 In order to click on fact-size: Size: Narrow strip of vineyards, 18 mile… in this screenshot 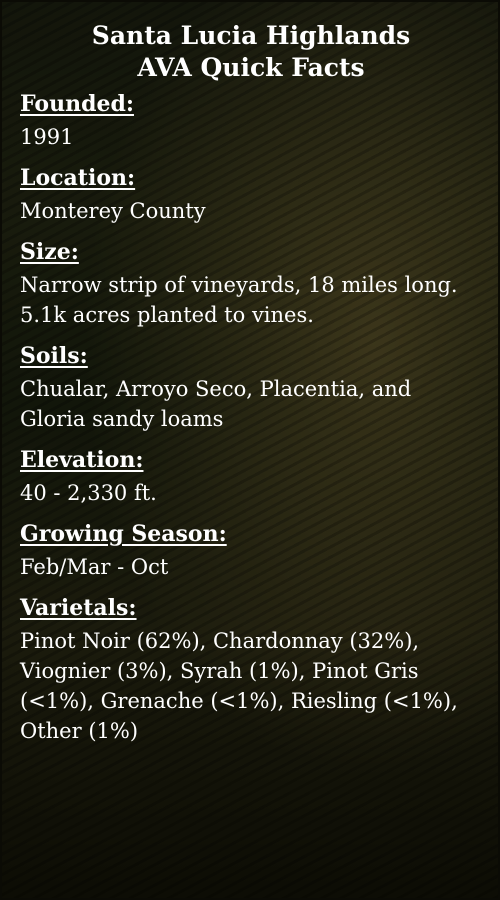, I will do `click(251, 284)`.